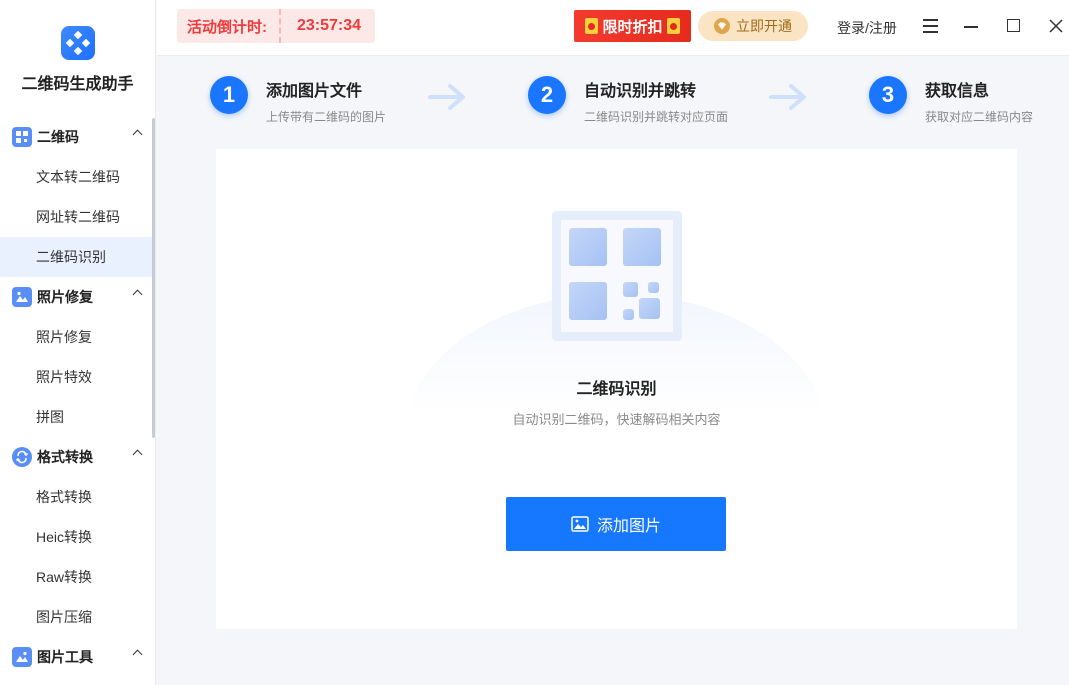 The height and width of the screenshot is (685, 1069). Describe the element at coordinates (77, 377) in the screenshot. I see `nav-item-photo-effects: 照片特效` at that location.